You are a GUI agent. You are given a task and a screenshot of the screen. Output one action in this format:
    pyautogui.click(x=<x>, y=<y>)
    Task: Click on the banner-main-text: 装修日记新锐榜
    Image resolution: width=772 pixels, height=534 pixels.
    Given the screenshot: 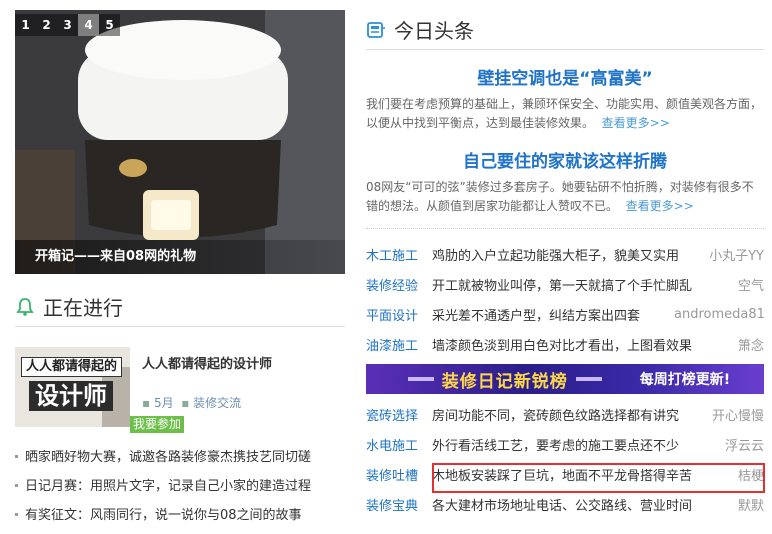 What is the action you would take?
    pyautogui.click(x=504, y=381)
    